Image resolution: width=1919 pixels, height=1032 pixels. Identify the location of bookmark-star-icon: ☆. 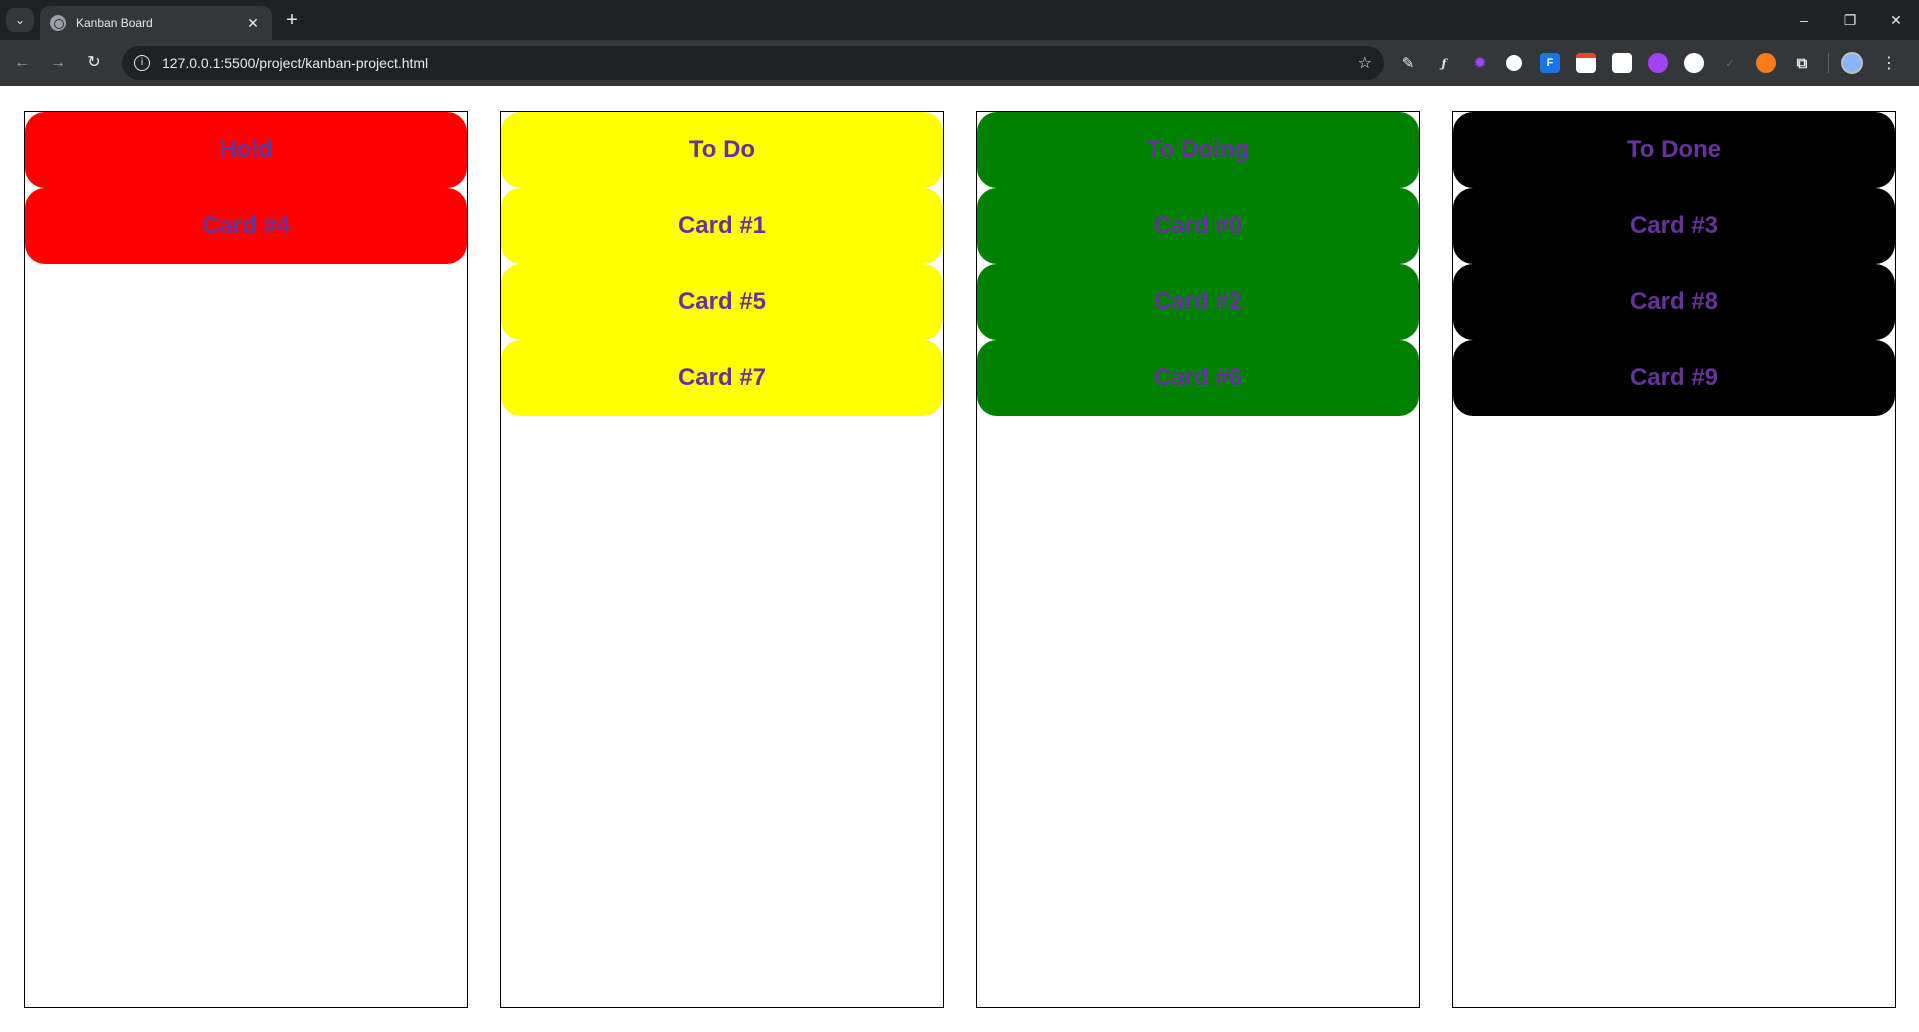
(1365, 63).